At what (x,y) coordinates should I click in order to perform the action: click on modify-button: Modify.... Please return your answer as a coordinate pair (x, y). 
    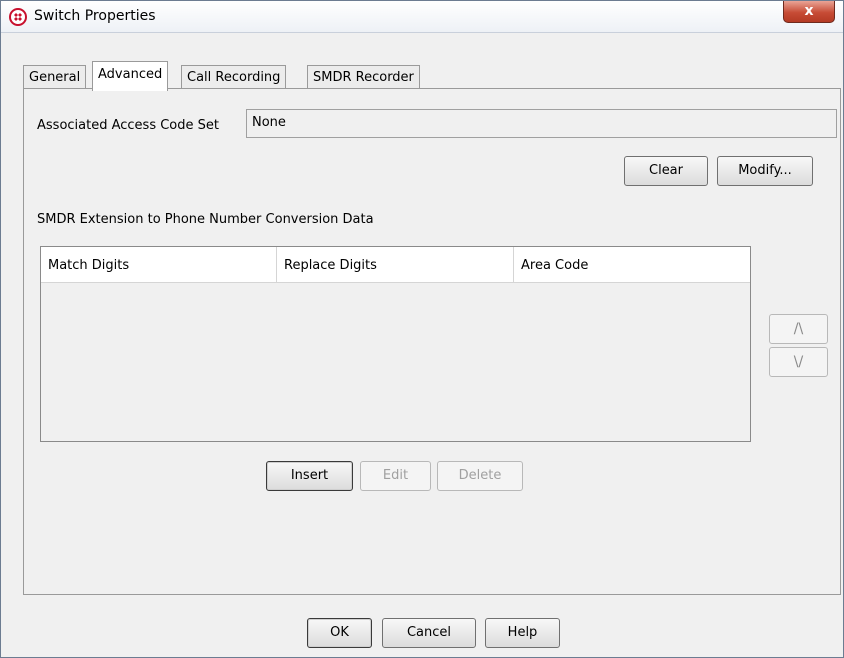
    Looking at the image, I should click on (765, 171).